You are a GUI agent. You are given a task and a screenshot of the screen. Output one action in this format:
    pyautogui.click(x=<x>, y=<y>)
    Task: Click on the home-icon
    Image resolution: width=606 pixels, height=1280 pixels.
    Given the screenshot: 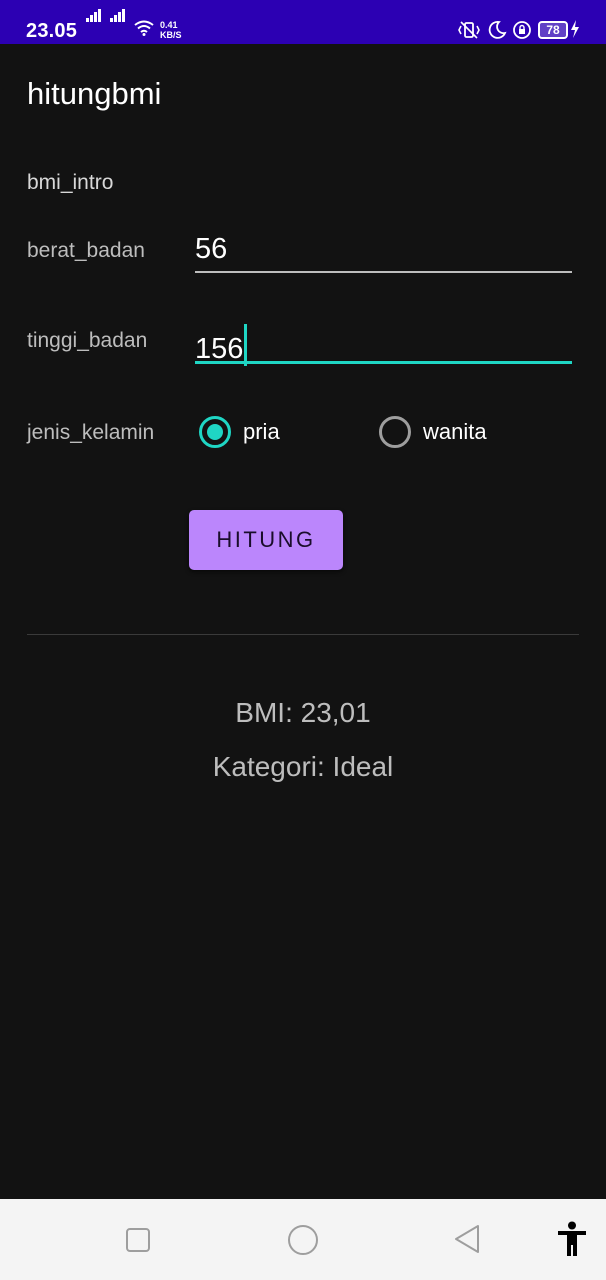 What is the action you would take?
    pyautogui.click(x=303, y=1240)
    